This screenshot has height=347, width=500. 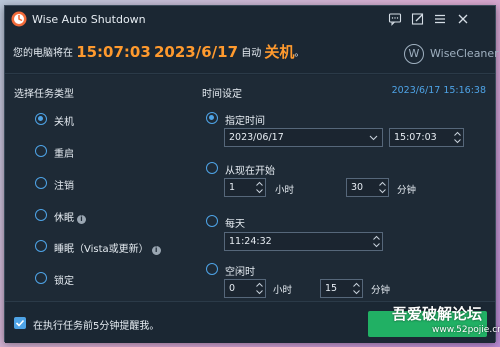 I want to click on time-value: 15:07:03, so click(x=415, y=137).